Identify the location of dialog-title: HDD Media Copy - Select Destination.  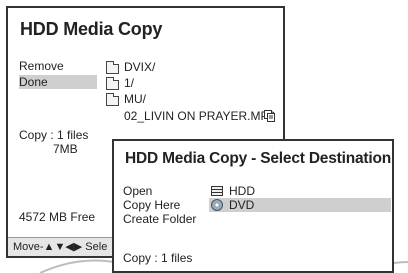
(258, 158).